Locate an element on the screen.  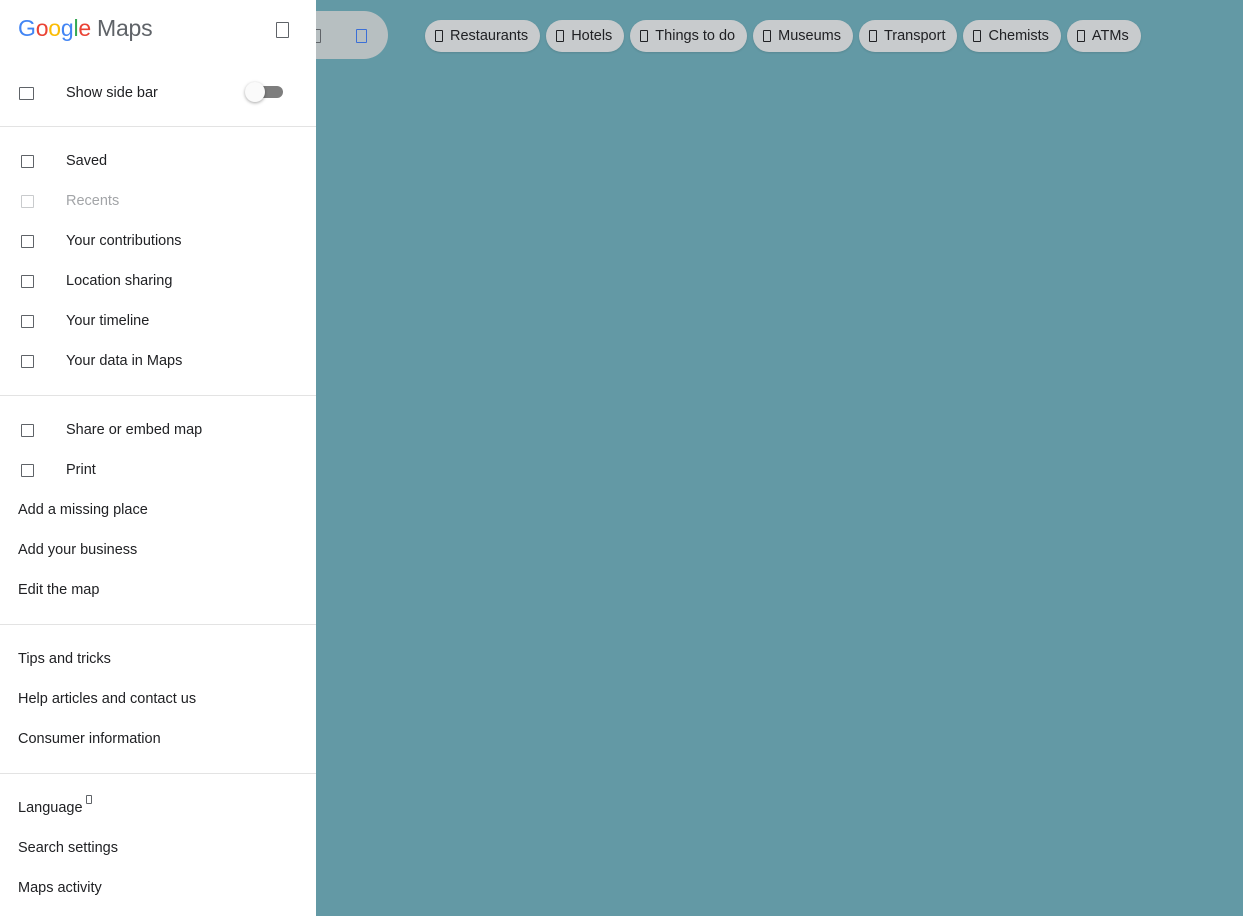
share-icon is located at coordinates (27, 430).